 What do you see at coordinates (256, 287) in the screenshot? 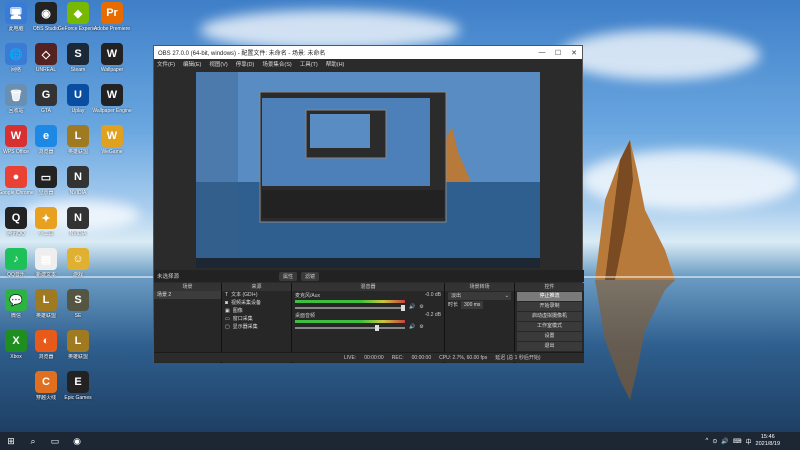
I see `sources-header: 来源` at bounding box center [256, 287].